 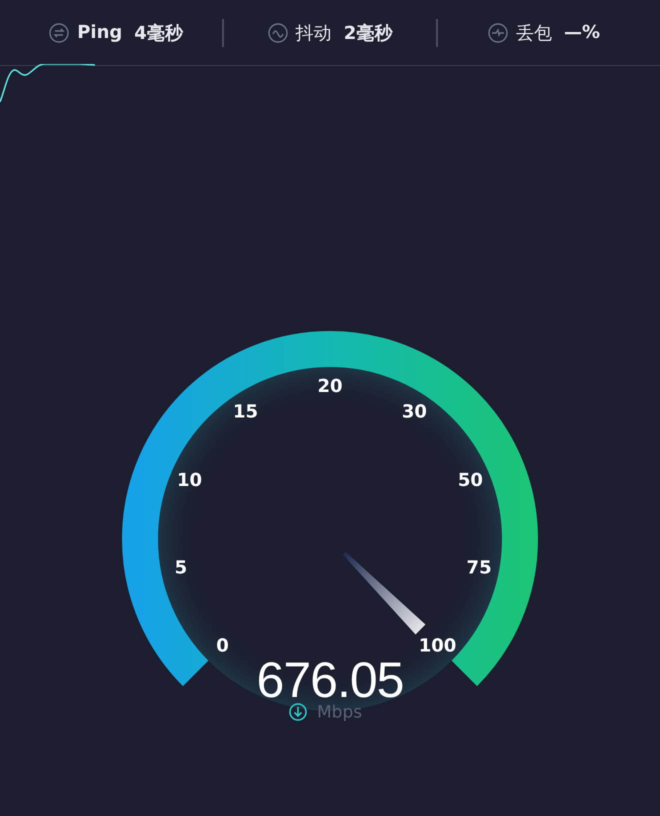 What do you see at coordinates (181, 568) in the screenshot?
I see `scale-label: 5` at bounding box center [181, 568].